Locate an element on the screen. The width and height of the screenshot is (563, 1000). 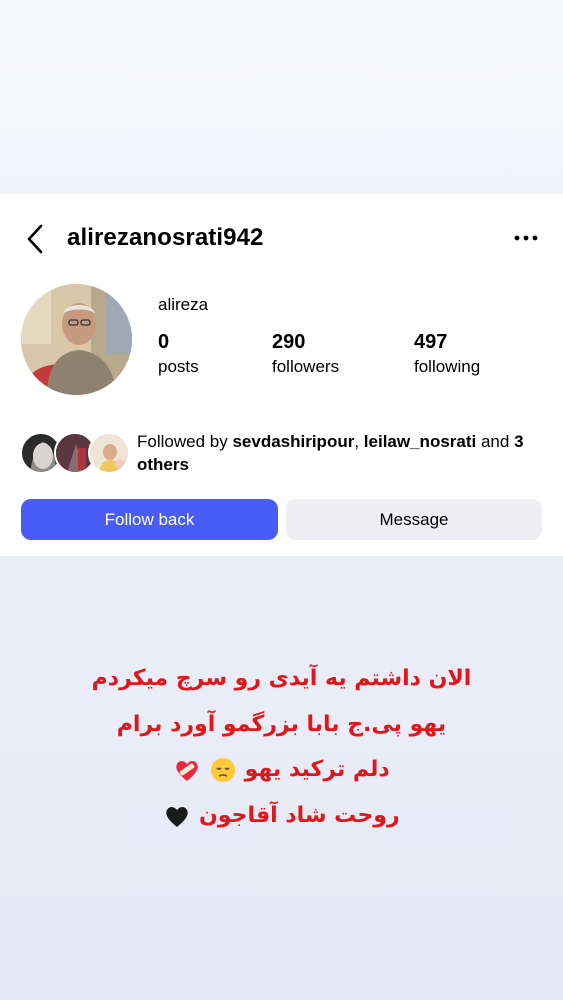
following-stat: 497 following is located at coordinates (447, 354).